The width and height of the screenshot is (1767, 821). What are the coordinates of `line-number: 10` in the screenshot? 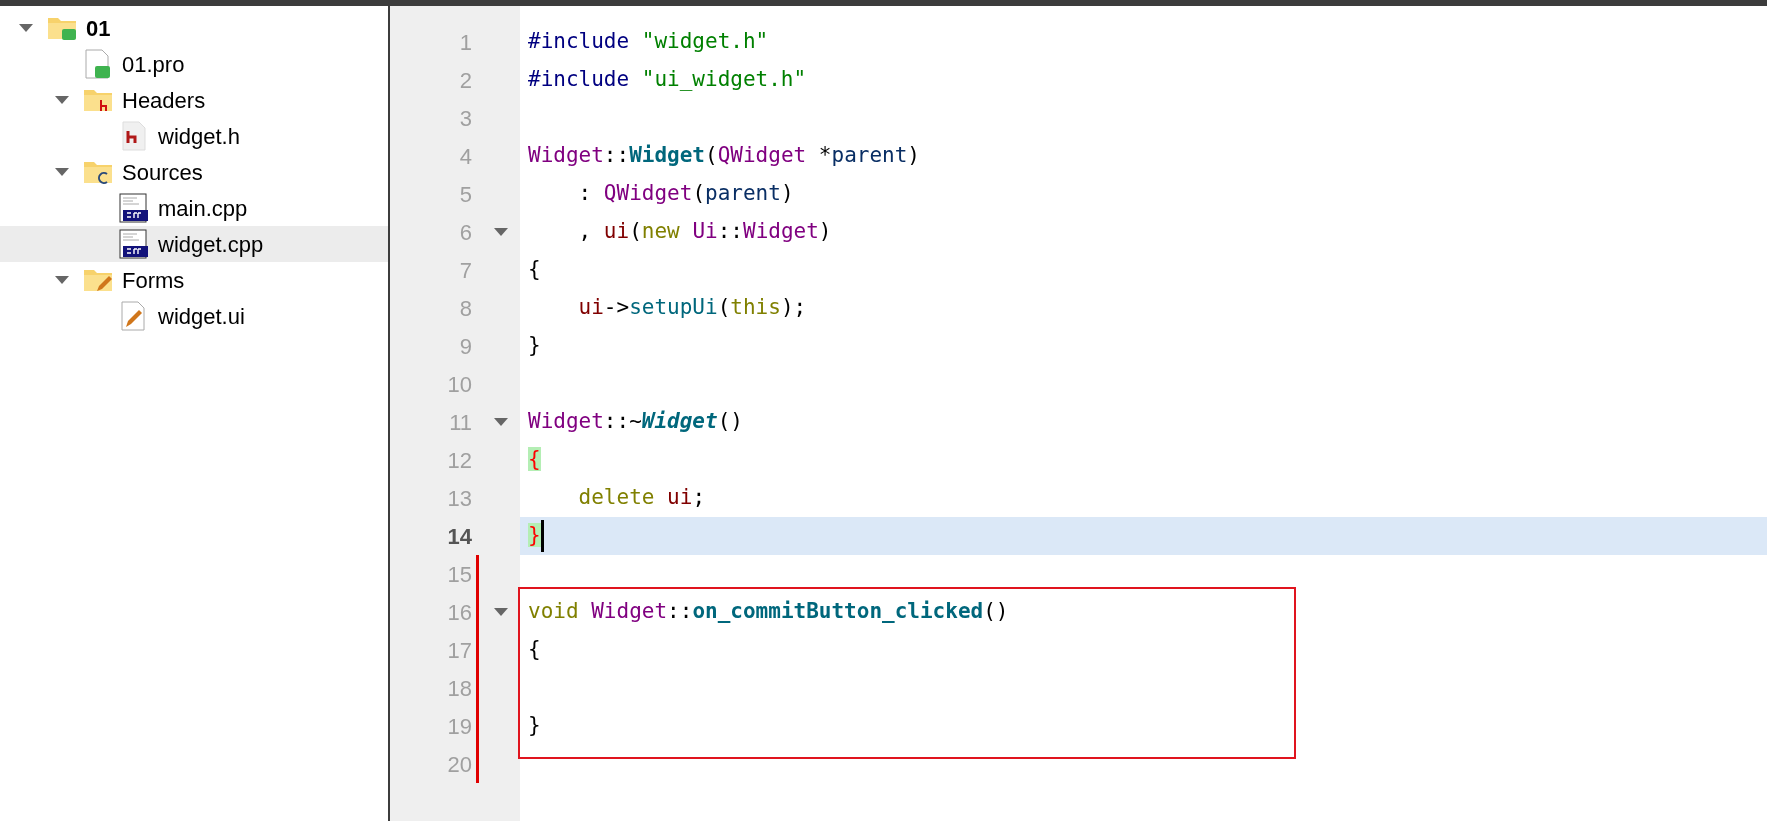 It's located at (459, 384).